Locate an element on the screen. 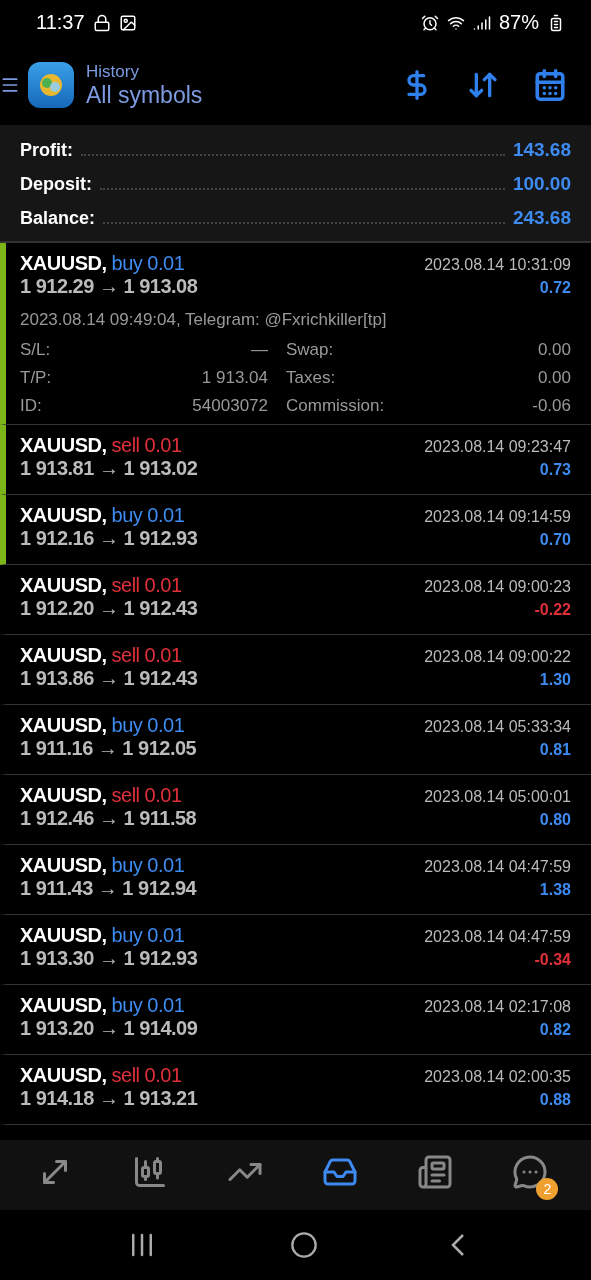 This screenshot has height=1280, width=591. calendar-icon is located at coordinates (550, 85).